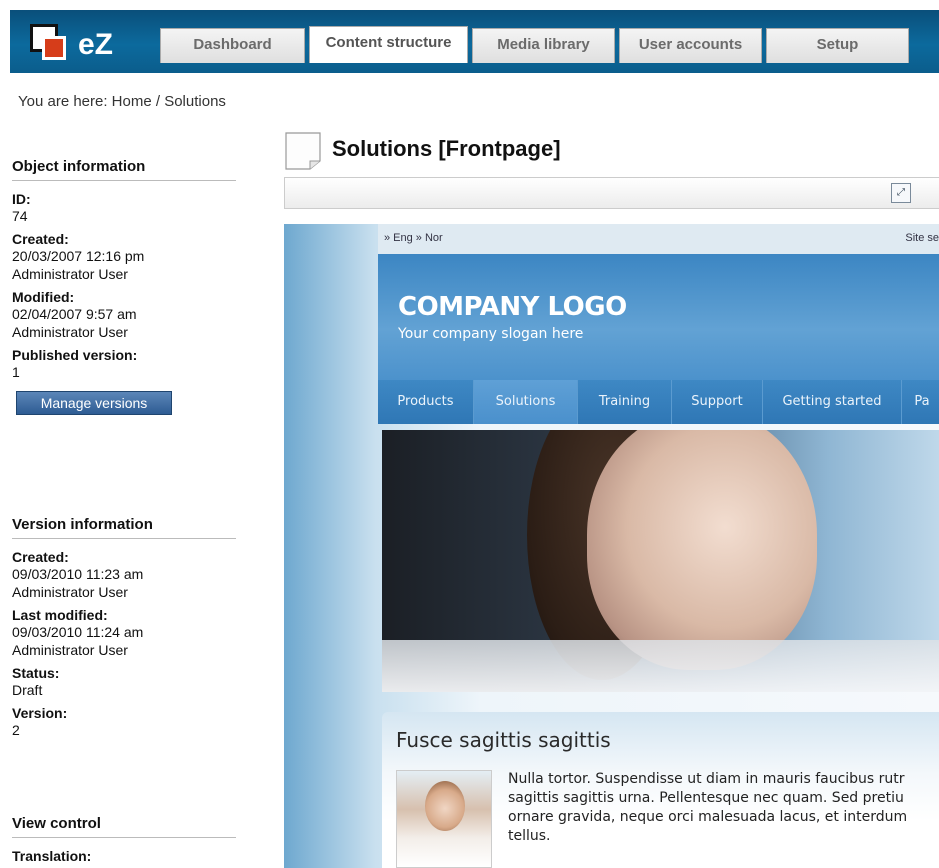 Image resolution: width=939 pixels, height=868 pixels. I want to click on preview-toolbar, so click(611, 193).